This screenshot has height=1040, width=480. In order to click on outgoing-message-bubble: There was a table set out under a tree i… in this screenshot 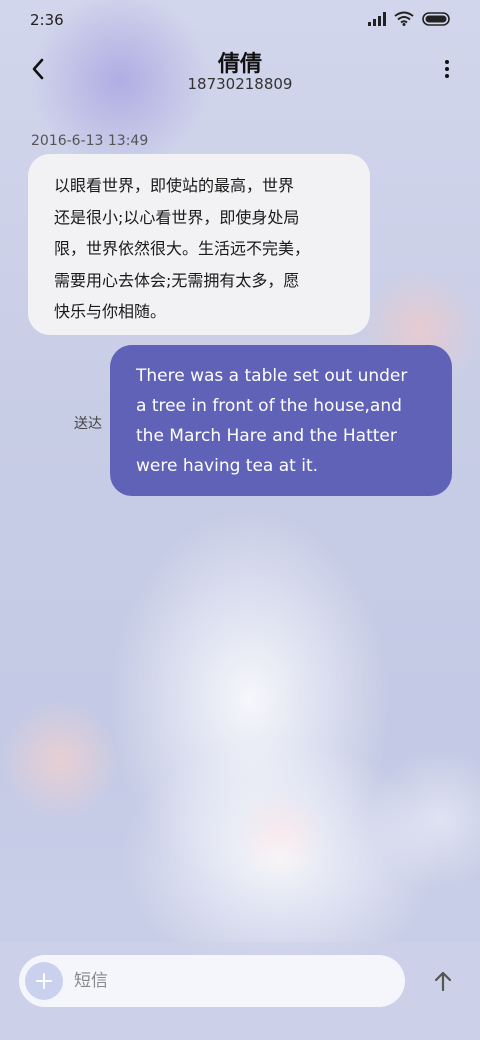, I will do `click(281, 420)`.